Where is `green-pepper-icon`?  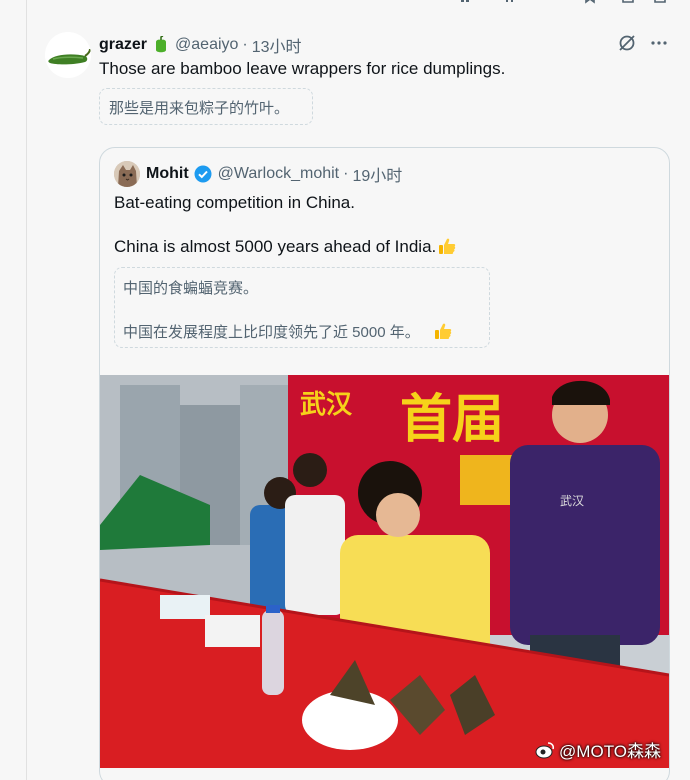 green-pepper-icon is located at coordinates (161, 44).